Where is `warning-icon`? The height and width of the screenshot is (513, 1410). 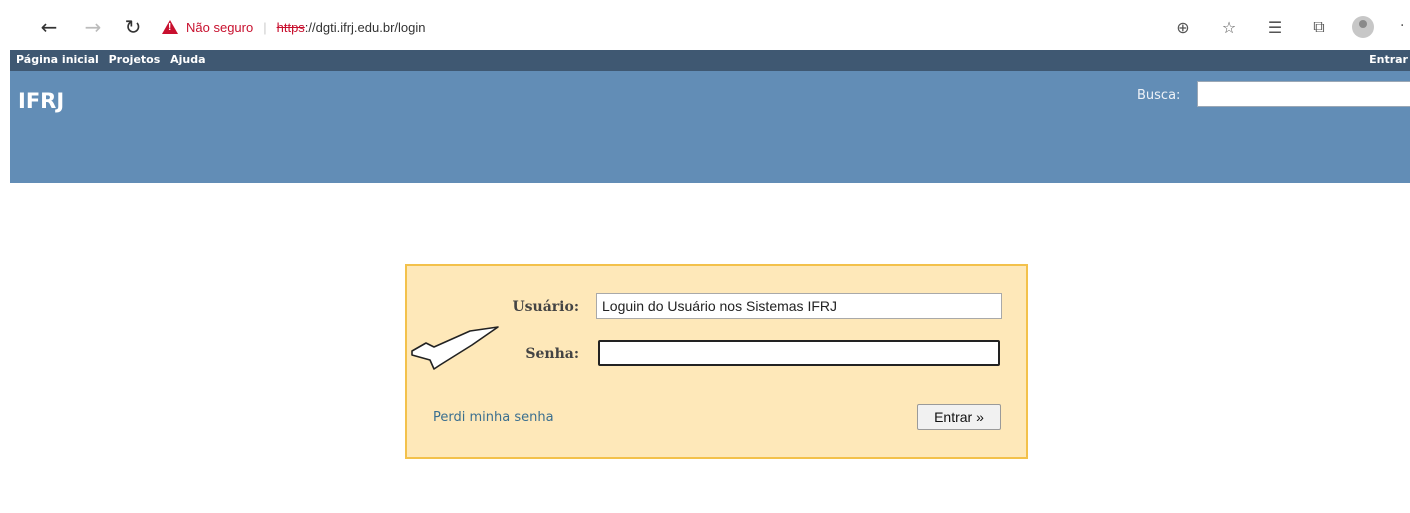
warning-icon is located at coordinates (170, 27).